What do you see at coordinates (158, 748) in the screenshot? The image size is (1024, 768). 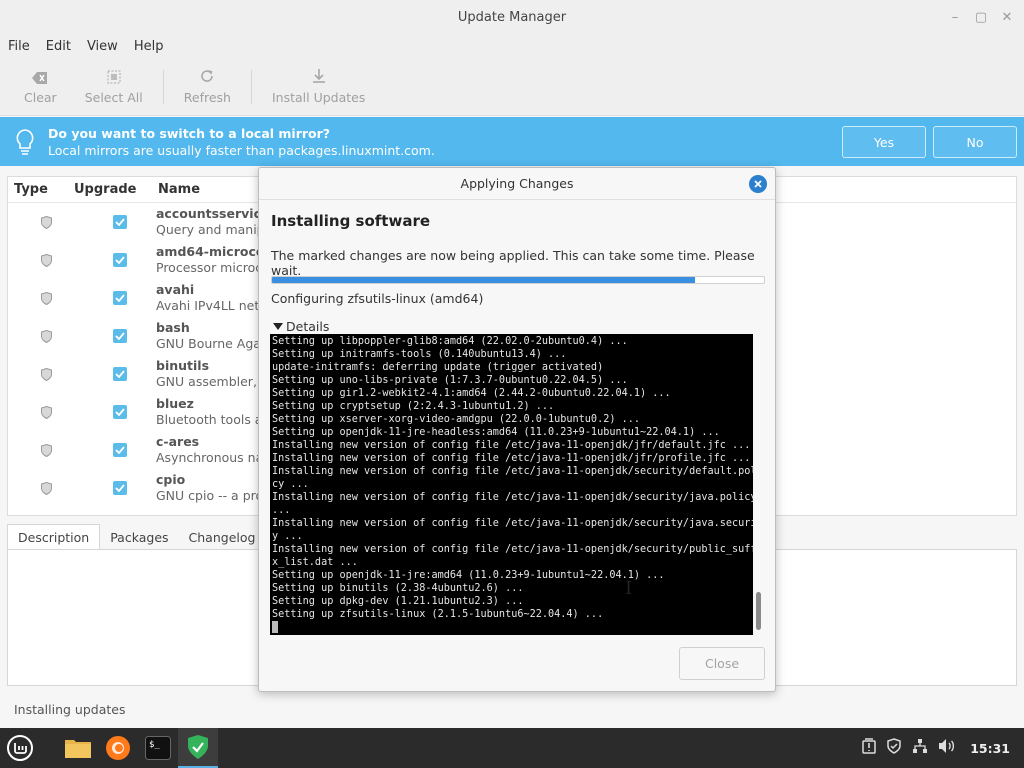 I see `terminal-icon: $_` at bounding box center [158, 748].